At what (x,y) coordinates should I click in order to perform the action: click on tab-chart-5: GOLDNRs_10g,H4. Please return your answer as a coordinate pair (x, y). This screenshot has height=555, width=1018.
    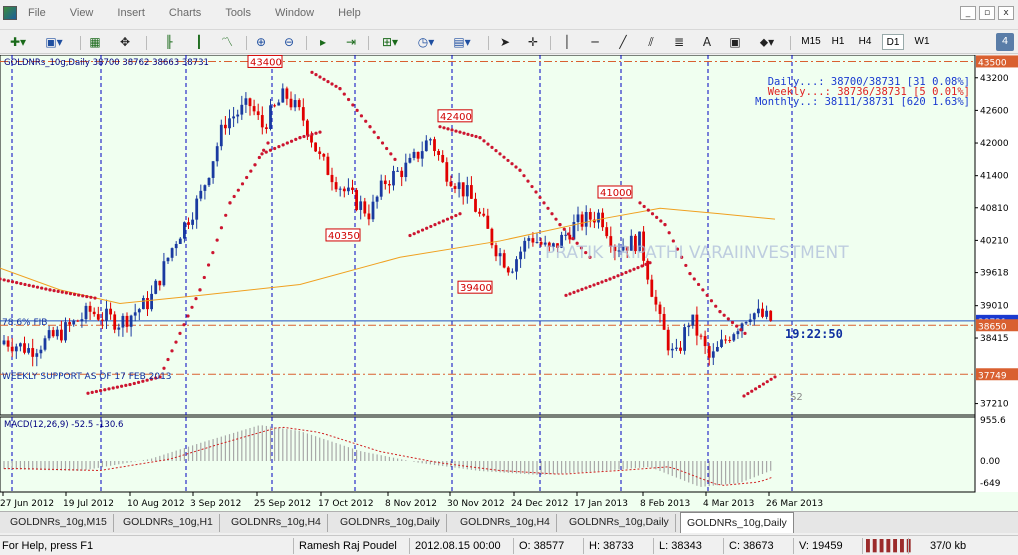
    Looking at the image, I should click on (505, 523).